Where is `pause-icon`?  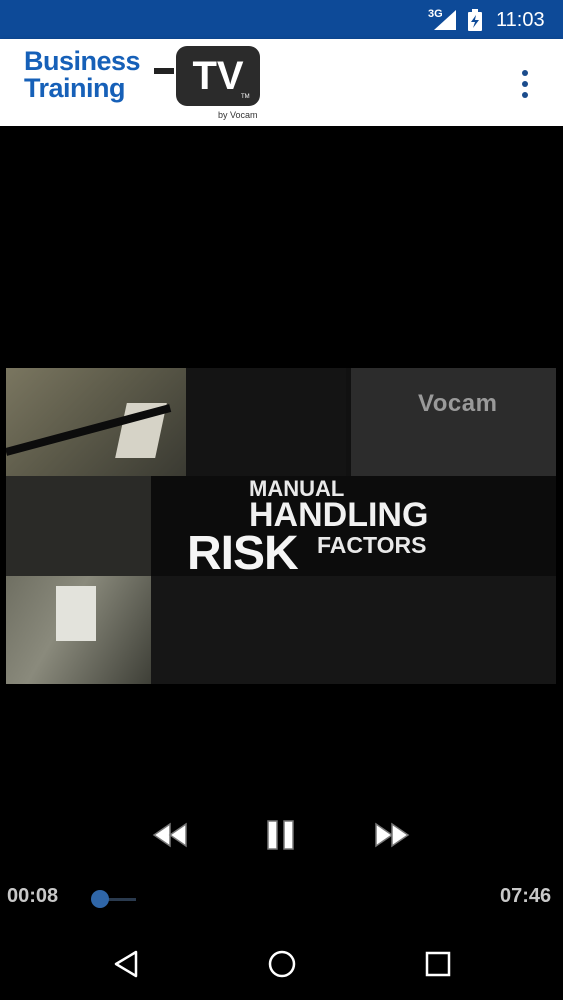 pause-icon is located at coordinates (280, 835).